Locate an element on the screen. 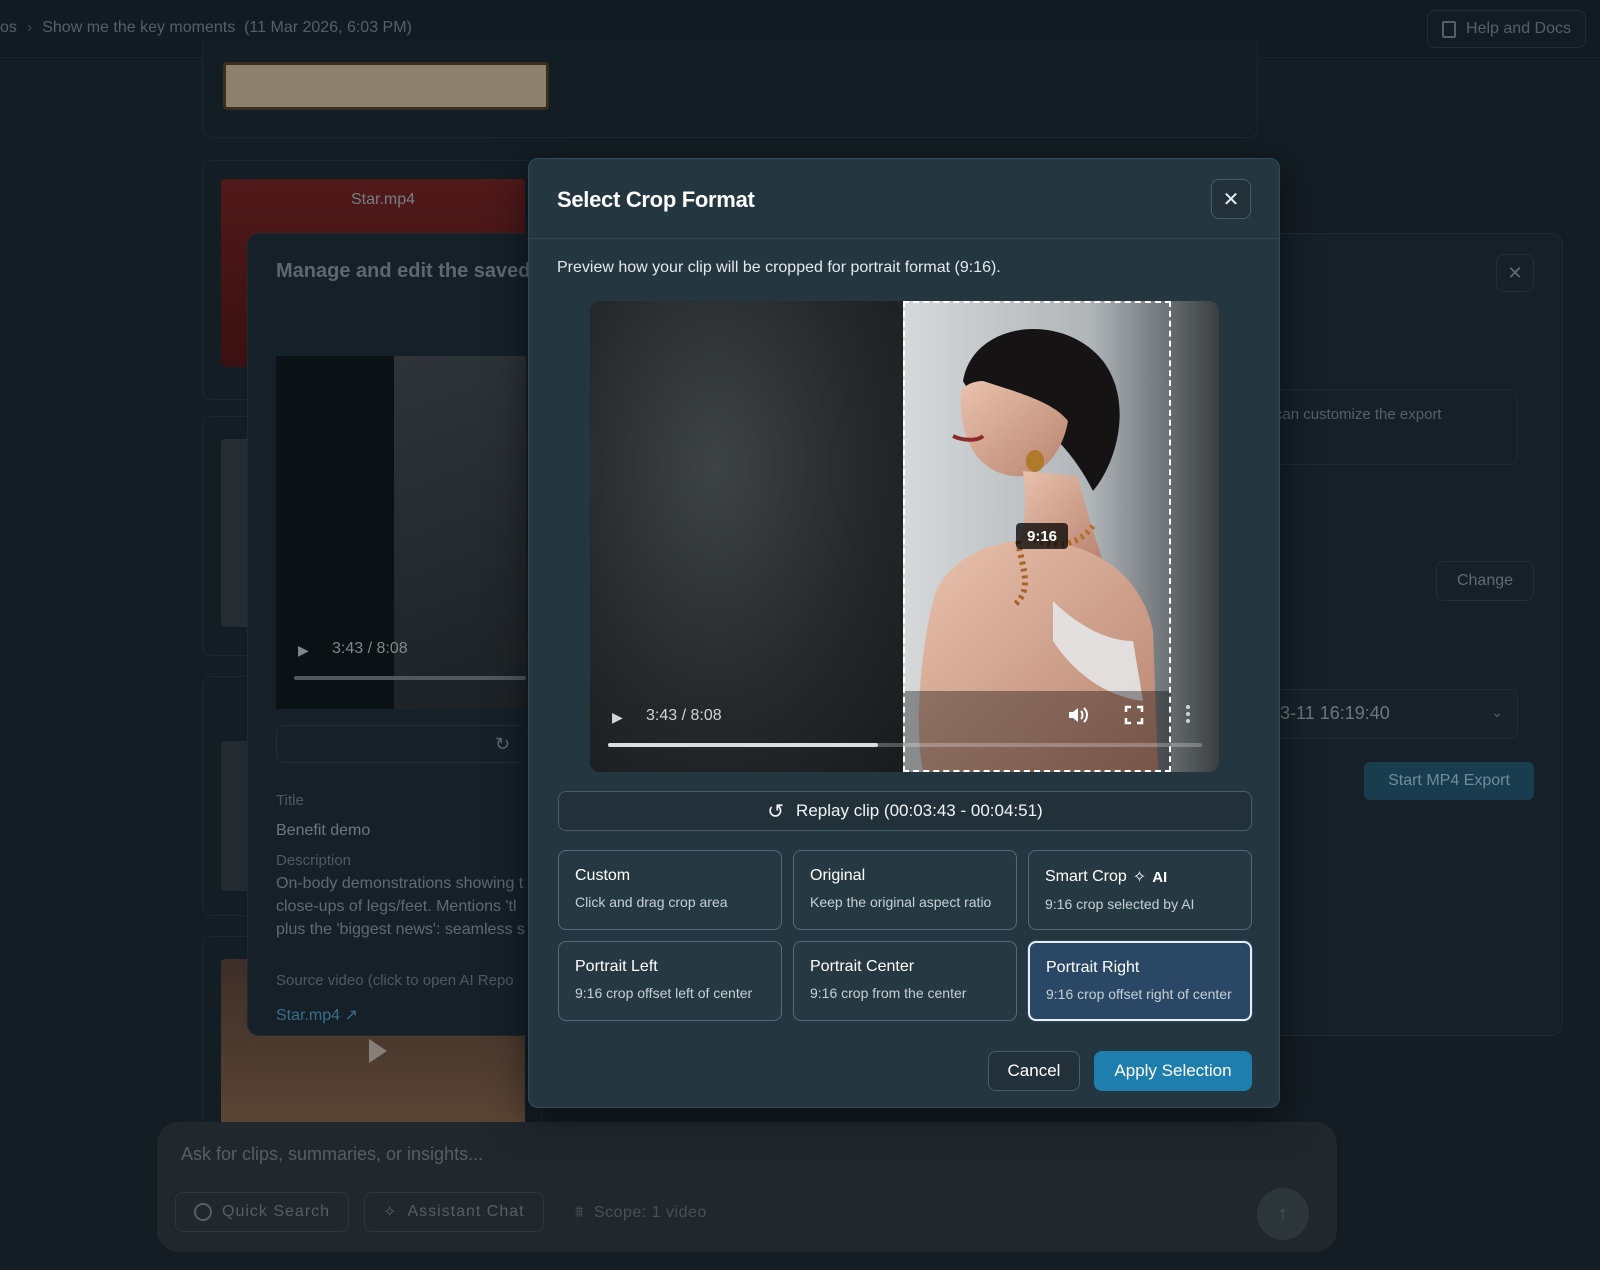 This screenshot has height=1270, width=1600. option-original: Original Keep the original aspect ratio is located at coordinates (905, 890).